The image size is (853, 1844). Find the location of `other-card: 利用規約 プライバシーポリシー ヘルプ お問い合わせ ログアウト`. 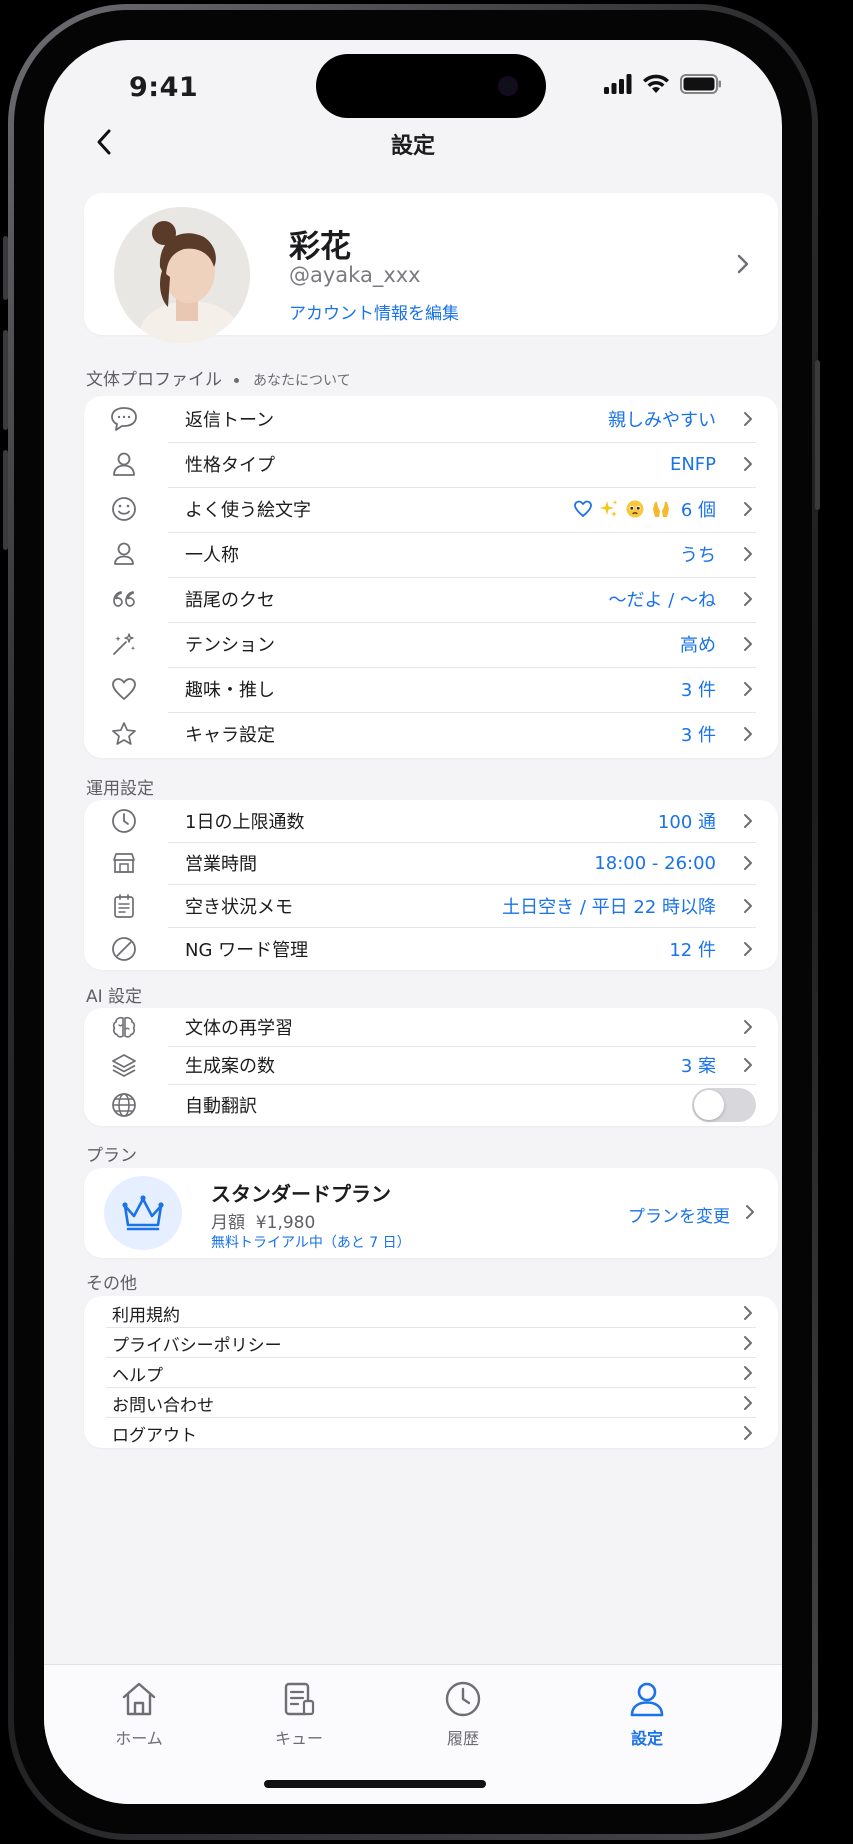

other-card: 利用規約 プライバシーポリシー ヘルプ お問い合わせ ログアウト is located at coordinates (431, 1372).